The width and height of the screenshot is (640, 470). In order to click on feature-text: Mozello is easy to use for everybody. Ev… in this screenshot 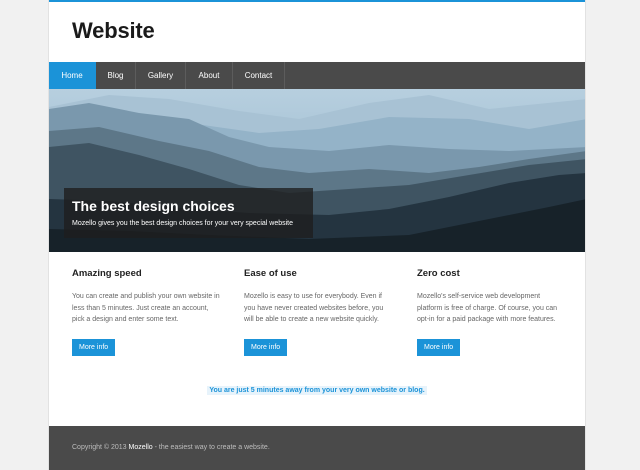, I will do `click(314, 308)`.